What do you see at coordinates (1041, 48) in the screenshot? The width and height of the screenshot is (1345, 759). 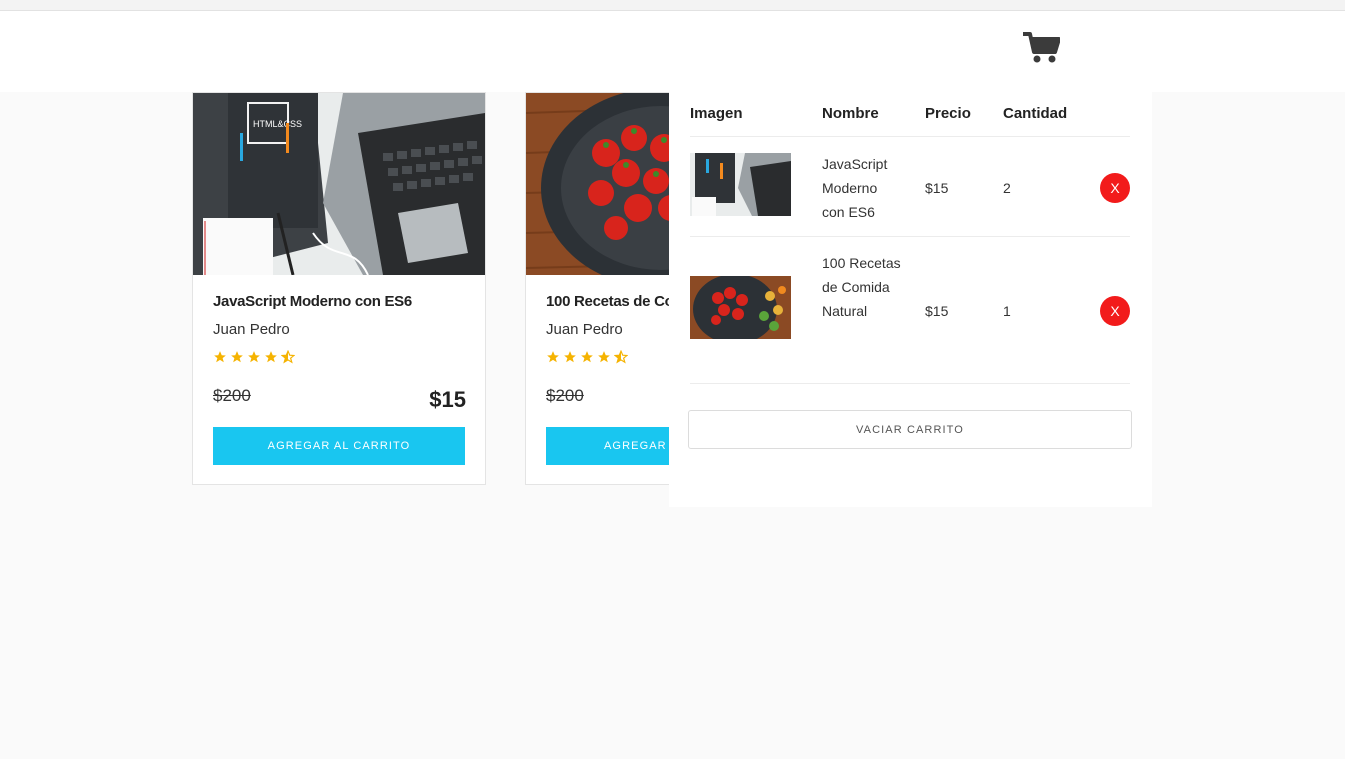 I see `shopping-cart-icon` at bounding box center [1041, 48].